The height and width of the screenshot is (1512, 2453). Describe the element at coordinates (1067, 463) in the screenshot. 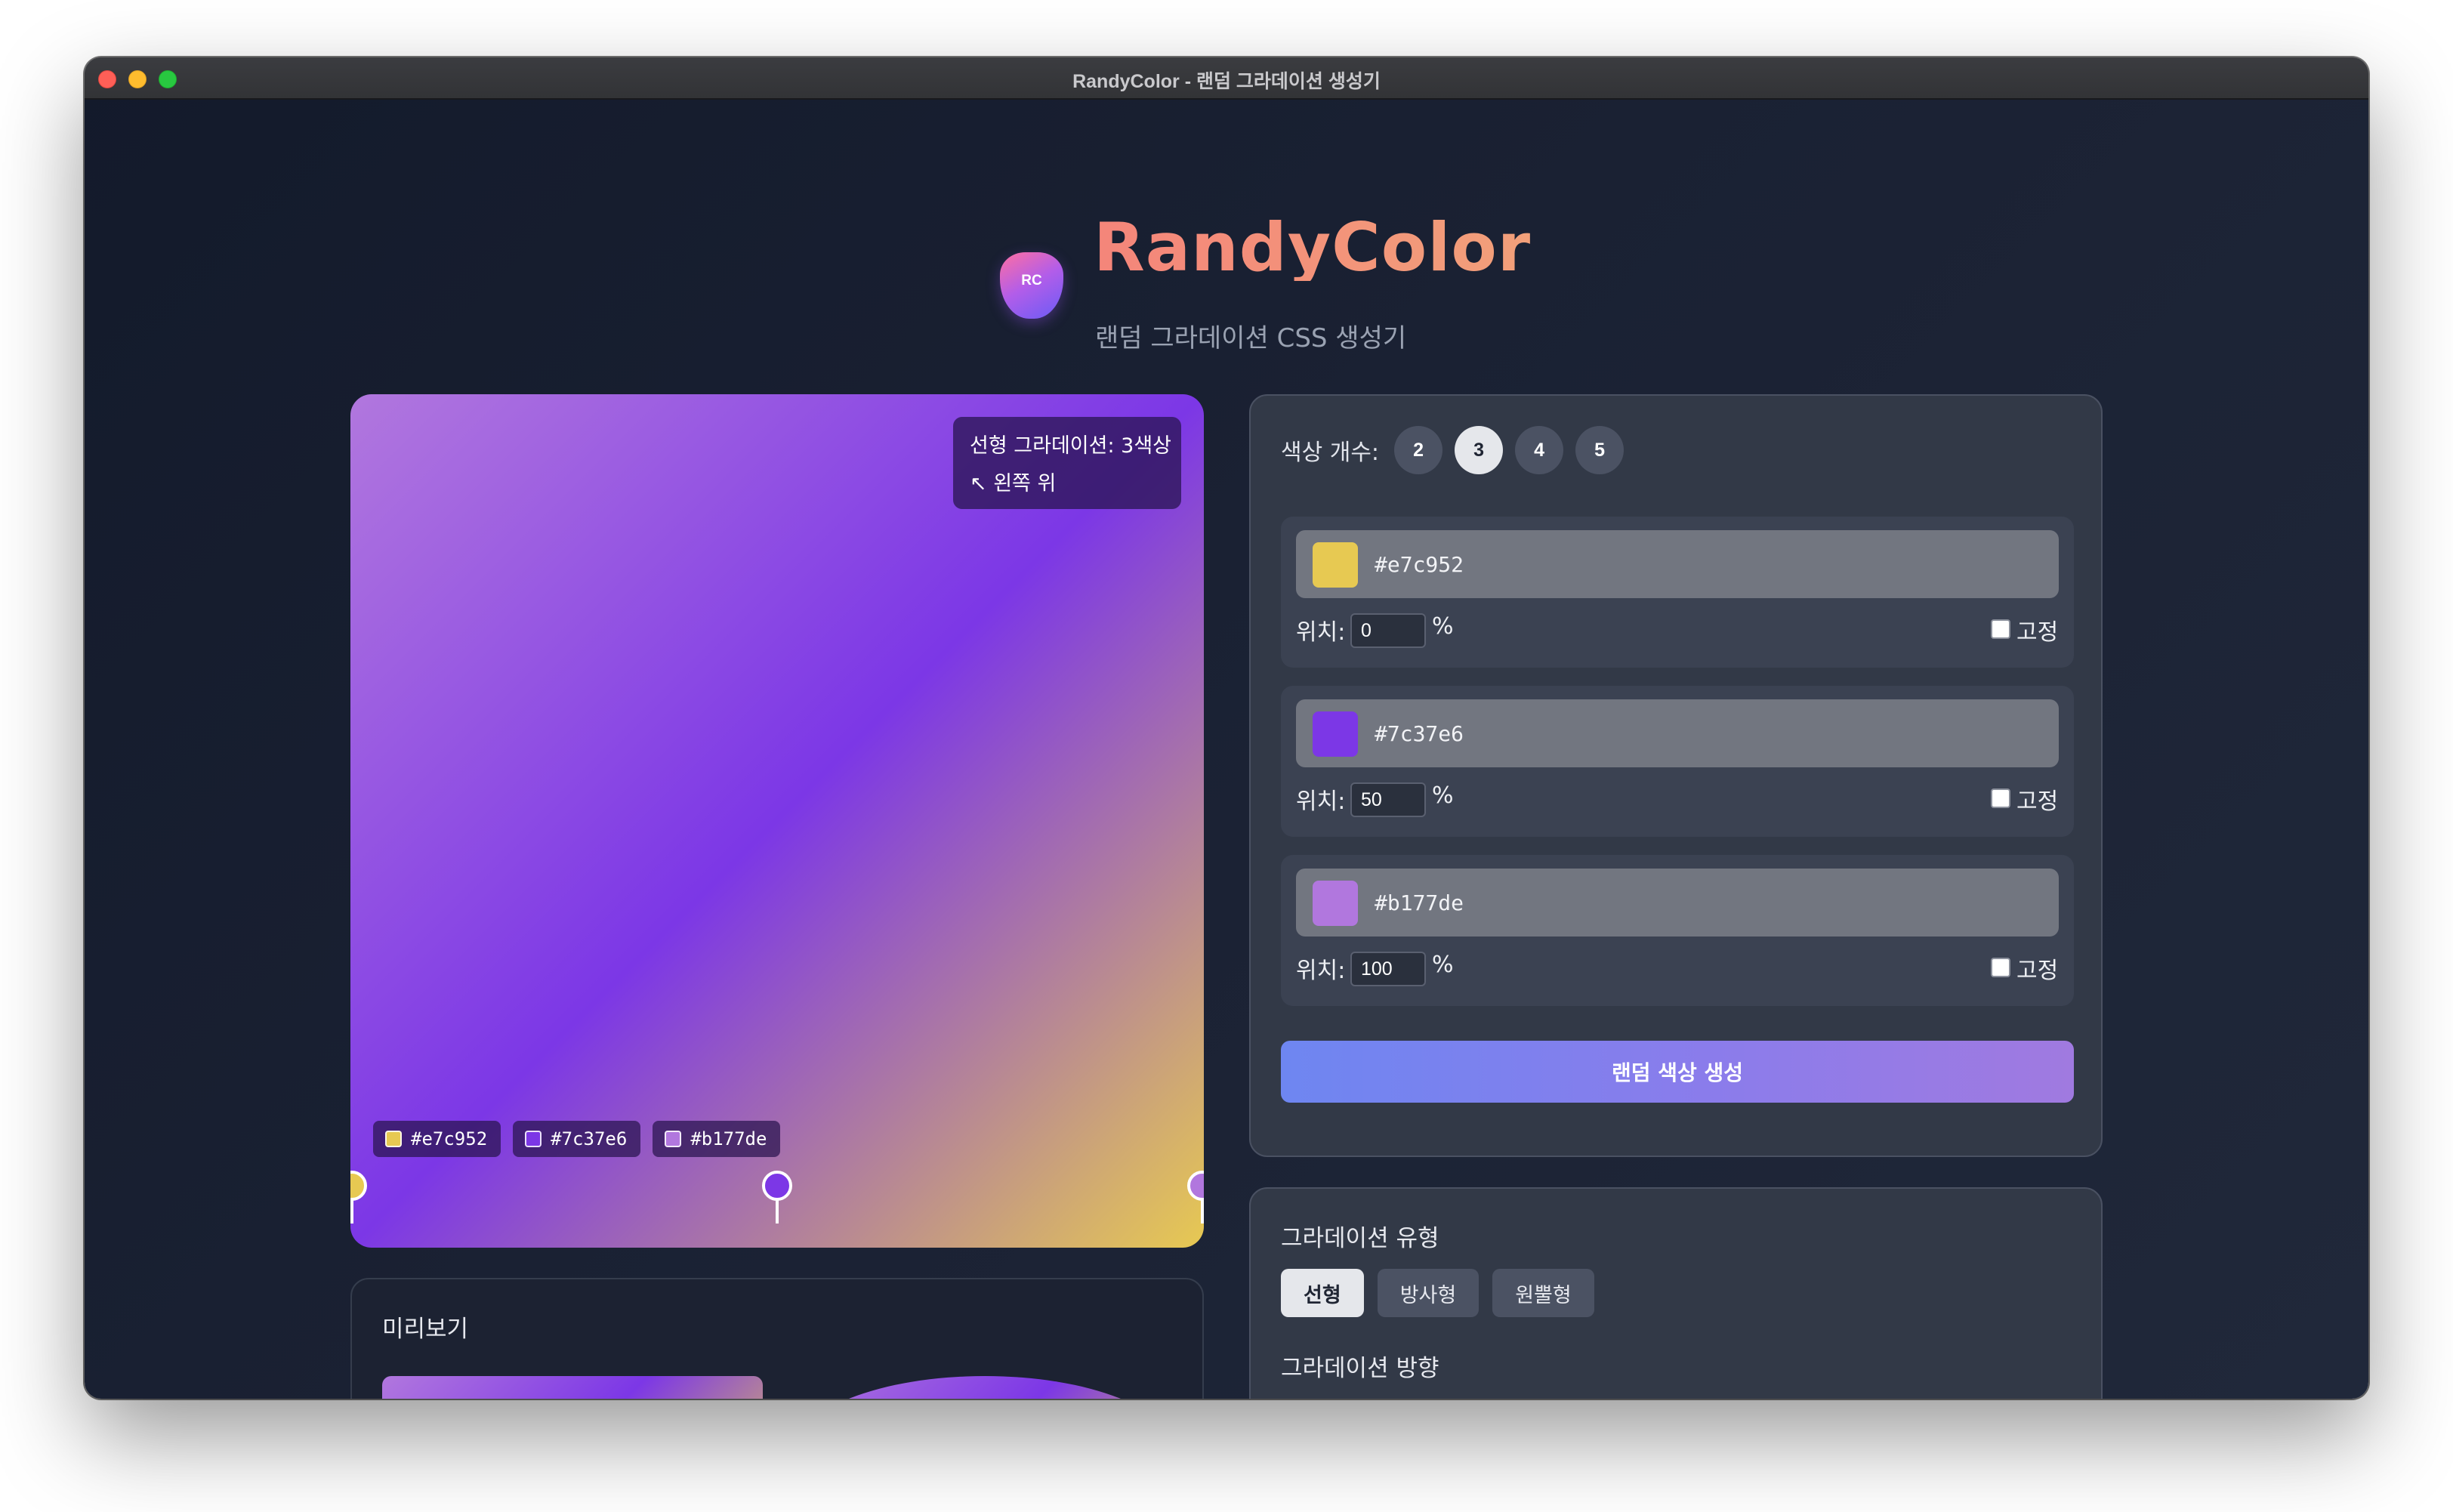

I see `gradient-info-tooltip: 선형 그라데이션: 3색상 ↖ 왼쪽 위` at that location.